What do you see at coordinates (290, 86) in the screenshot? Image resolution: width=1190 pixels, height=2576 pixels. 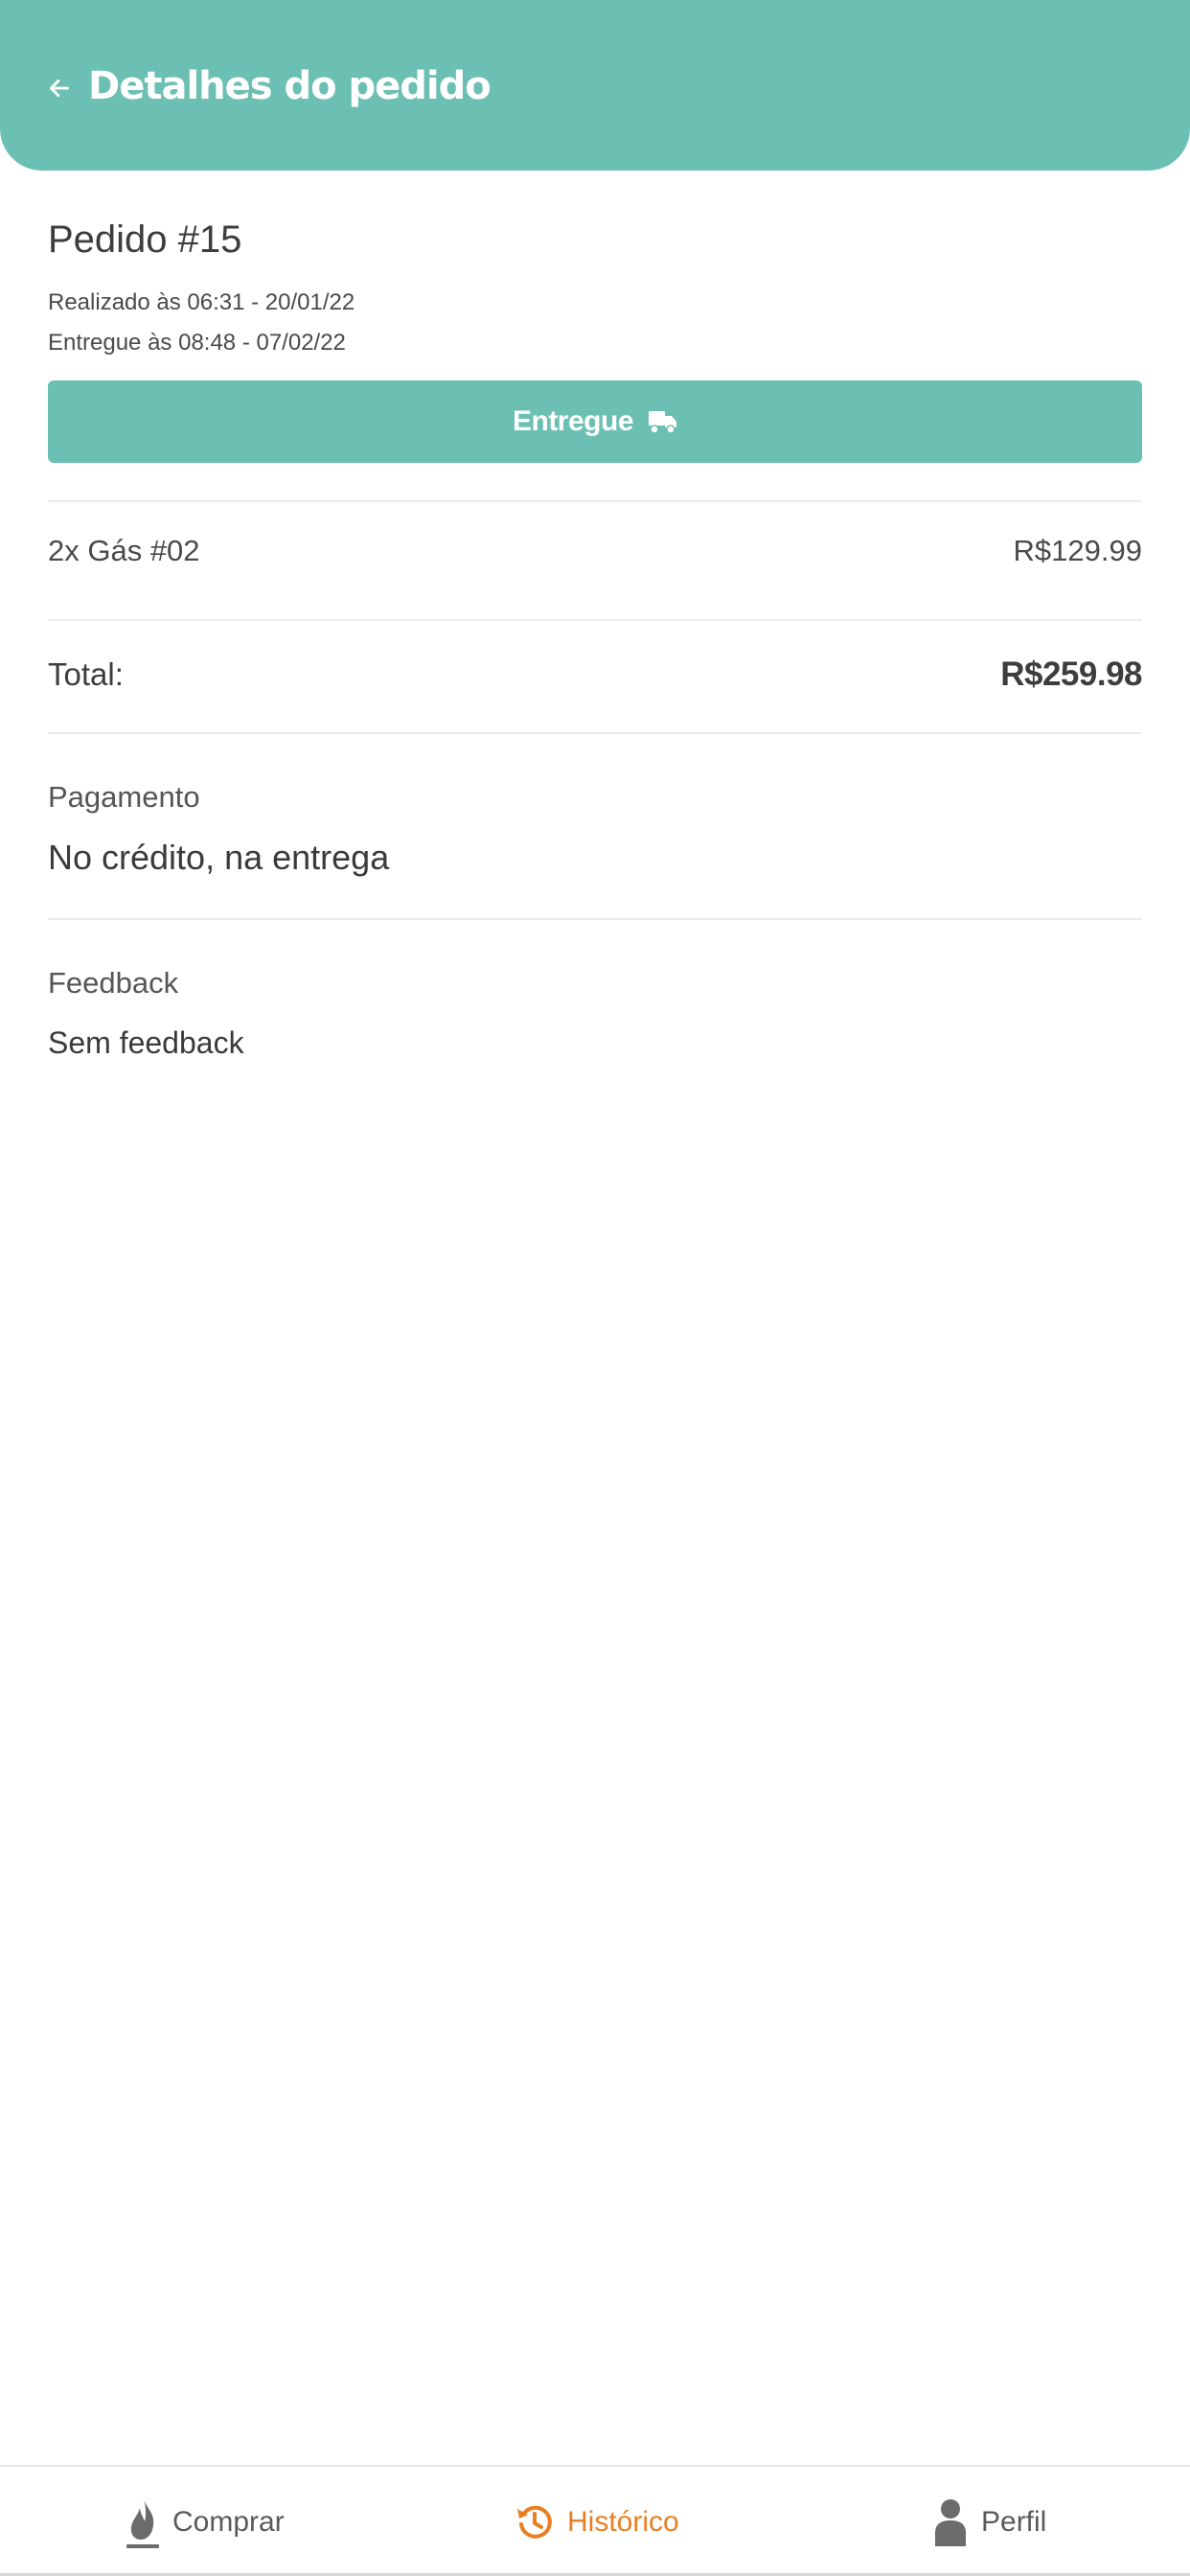 I see `page-title: Detalhes do pedido` at bounding box center [290, 86].